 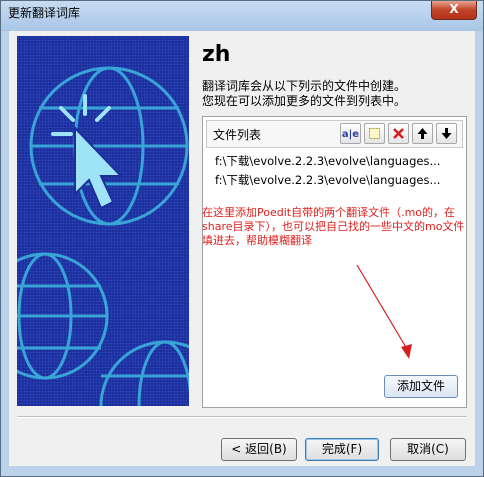 What do you see at coordinates (342, 449) in the screenshot?
I see `finish-button: 完成(F)` at bounding box center [342, 449].